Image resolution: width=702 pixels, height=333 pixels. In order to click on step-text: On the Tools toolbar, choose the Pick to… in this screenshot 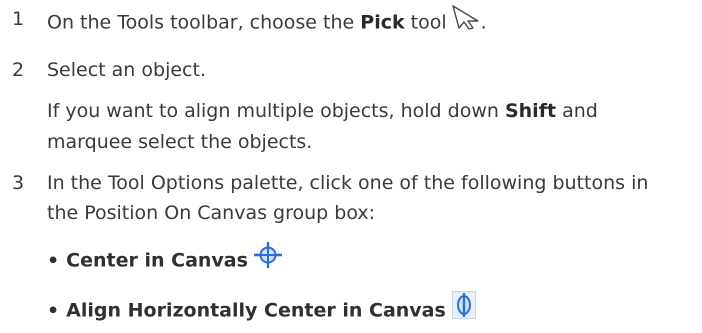, I will do `click(267, 22)`.